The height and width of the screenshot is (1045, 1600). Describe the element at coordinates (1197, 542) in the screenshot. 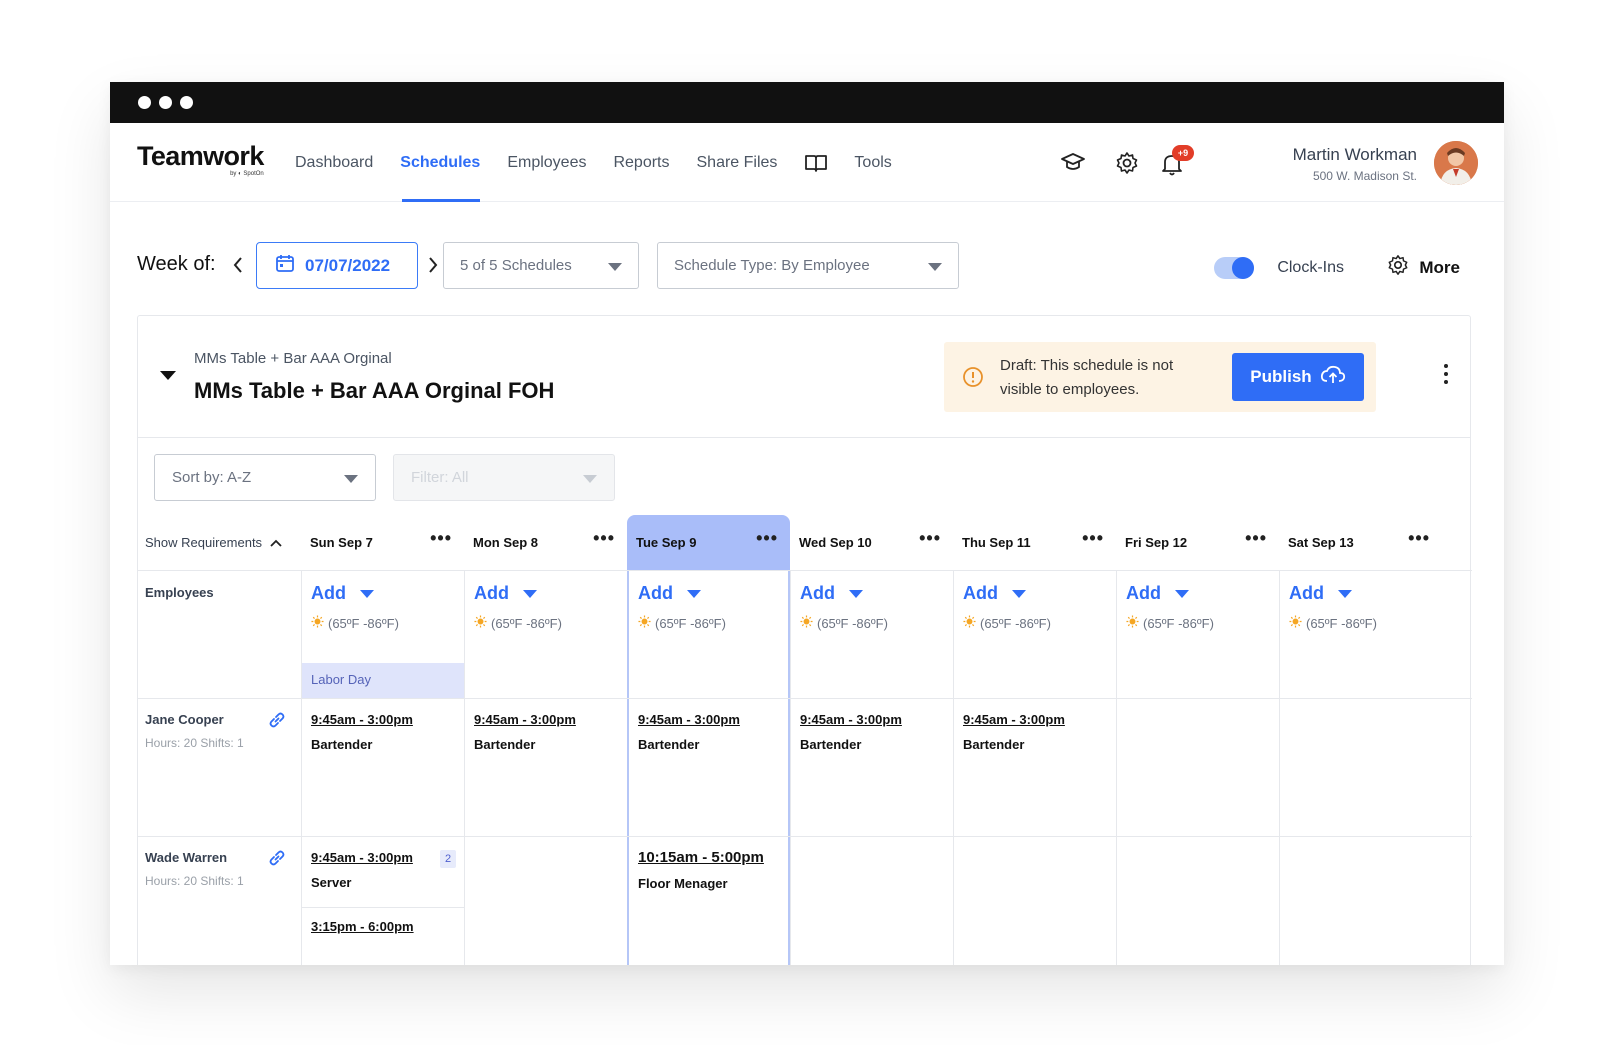

I see `day-header-fri: Fri Sep 12 •••` at that location.